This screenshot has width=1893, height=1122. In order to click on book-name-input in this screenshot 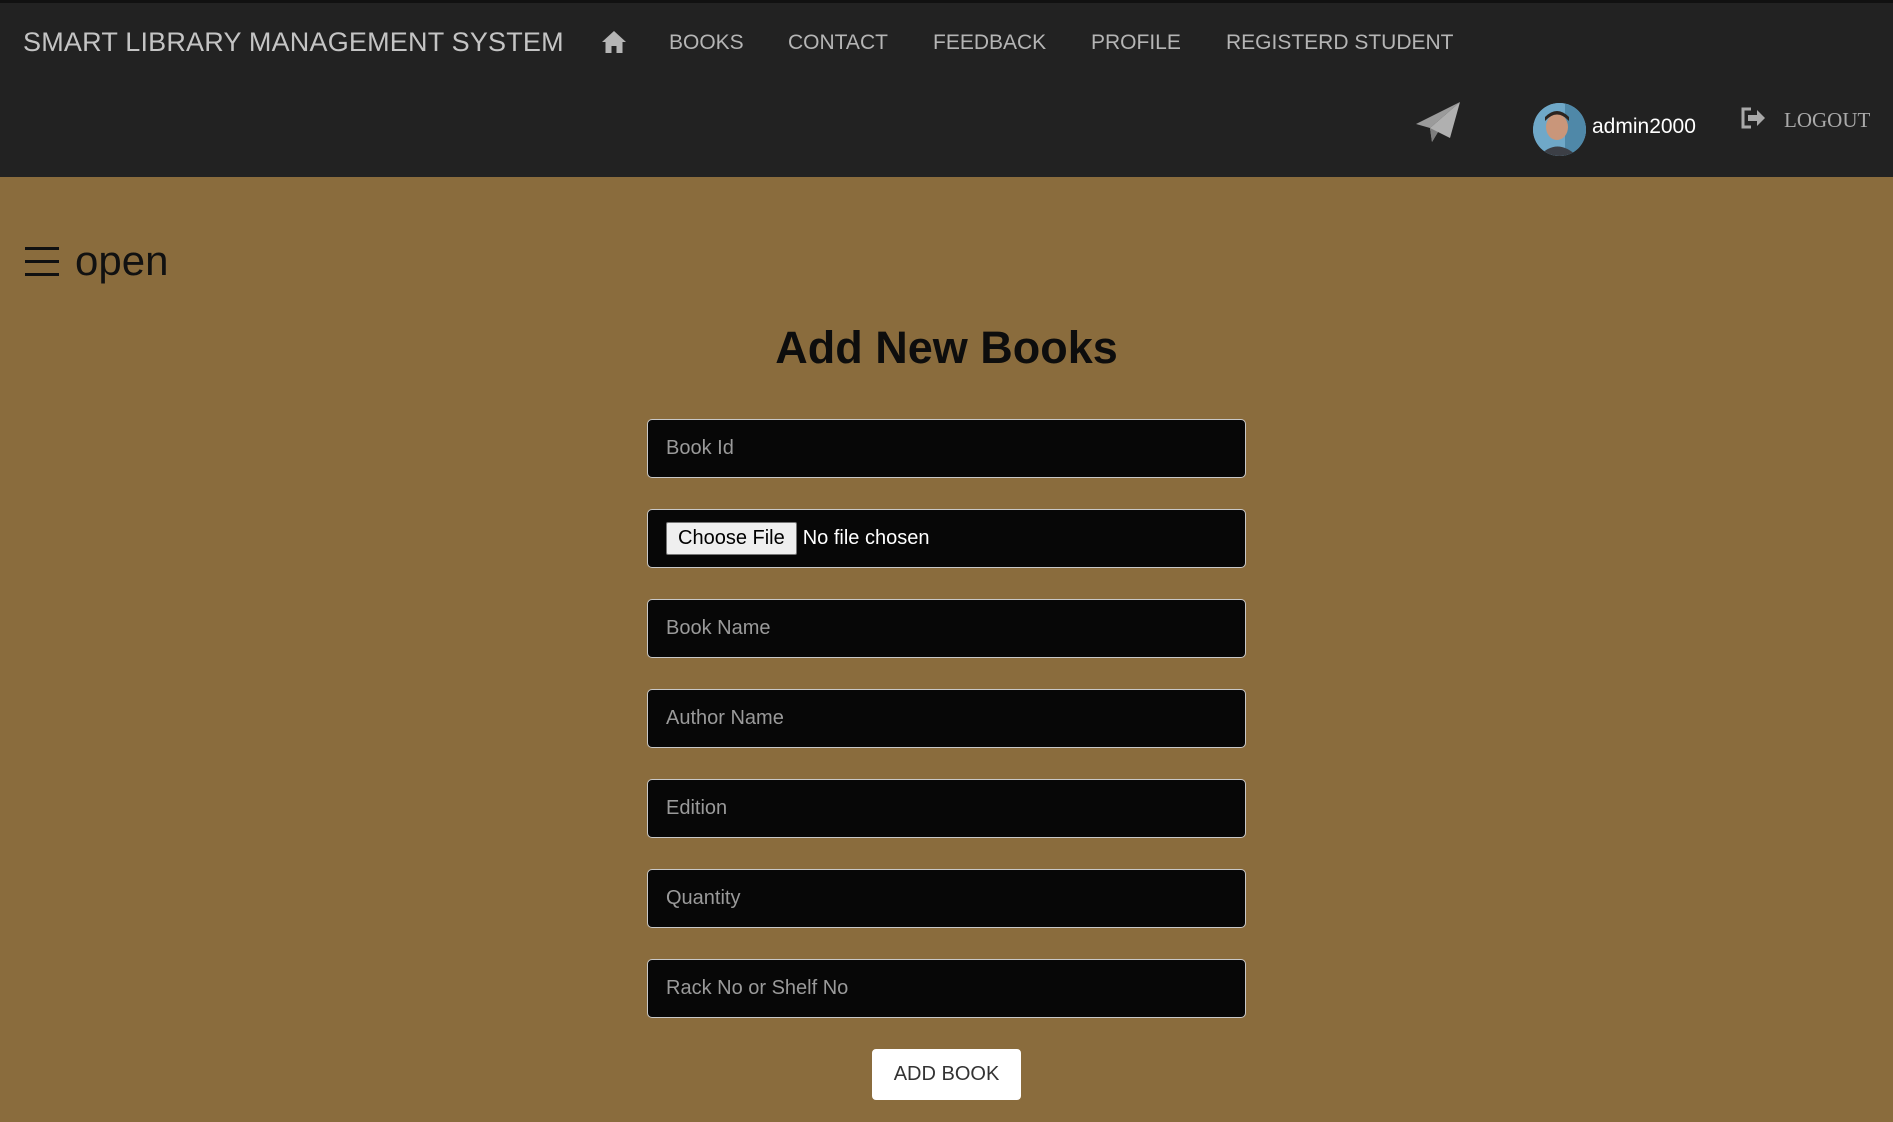, I will do `click(946, 628)`.